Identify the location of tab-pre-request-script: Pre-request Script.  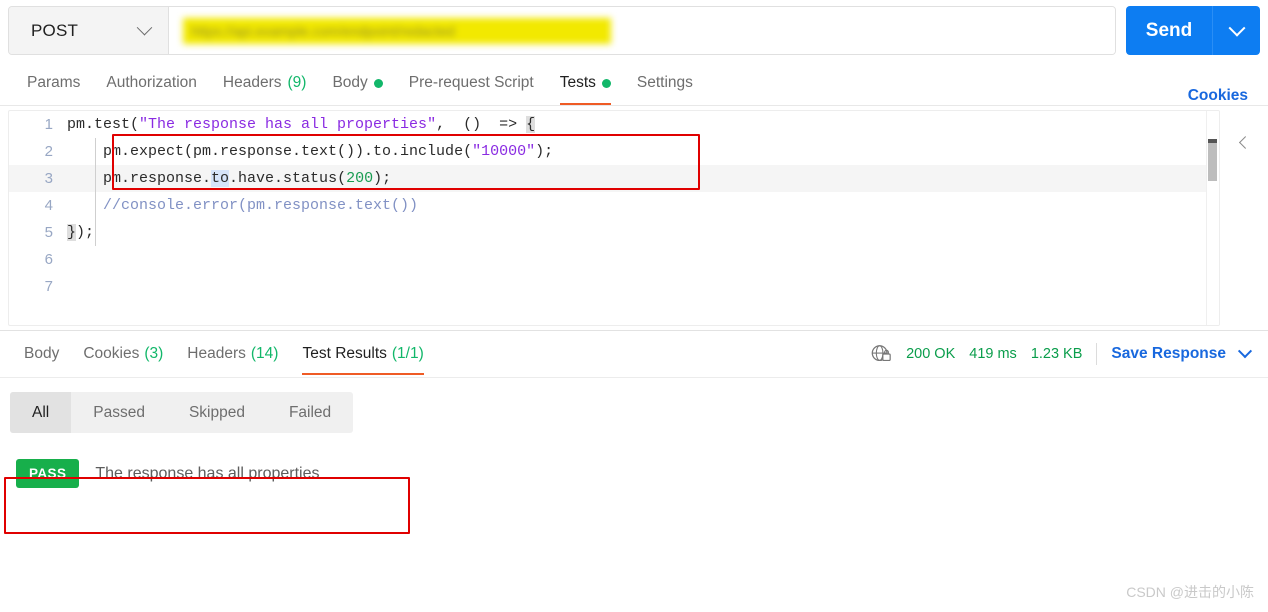
(471, 83).